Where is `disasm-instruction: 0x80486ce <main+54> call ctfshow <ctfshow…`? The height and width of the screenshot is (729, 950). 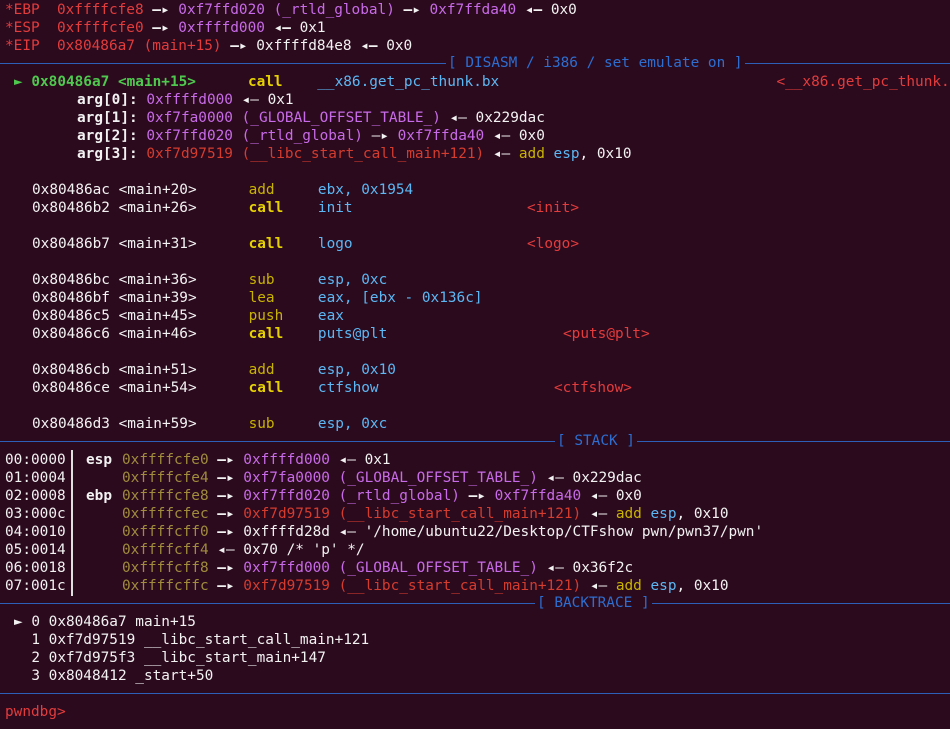 disasm-instruction: 0x80486ce <main+54> call ctfshow <ctfshow… is located at coordinates (332, 388).